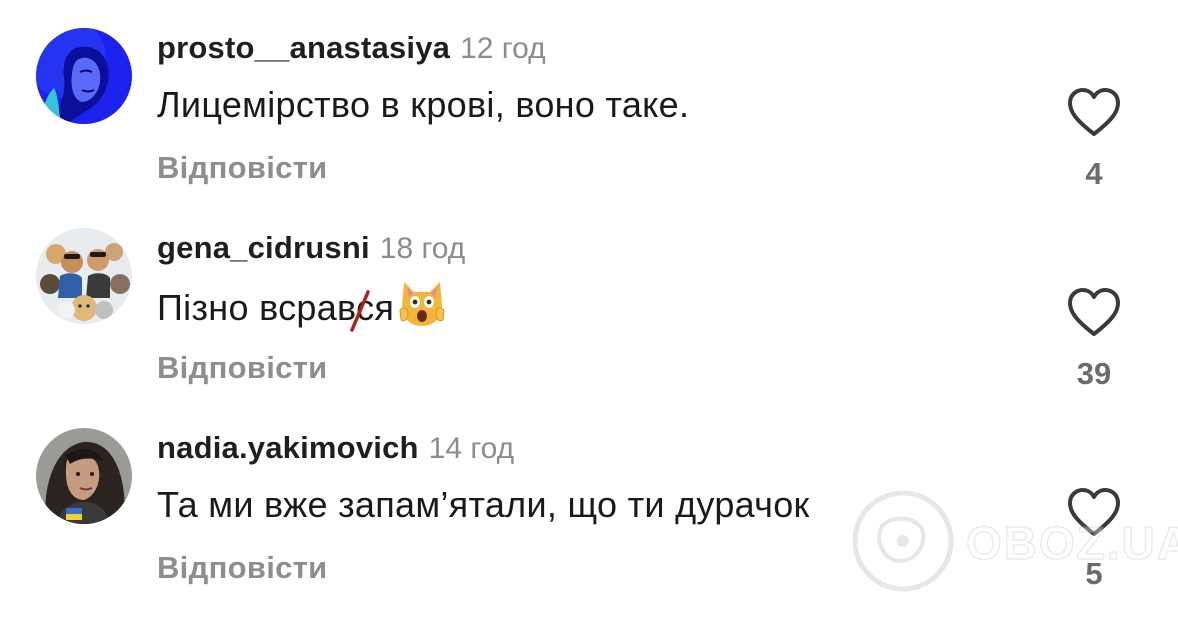 The height and width of the screenshot is (628, 1178). I want to click on watermark-text: OBOZ.UA, so click(1071, 543).